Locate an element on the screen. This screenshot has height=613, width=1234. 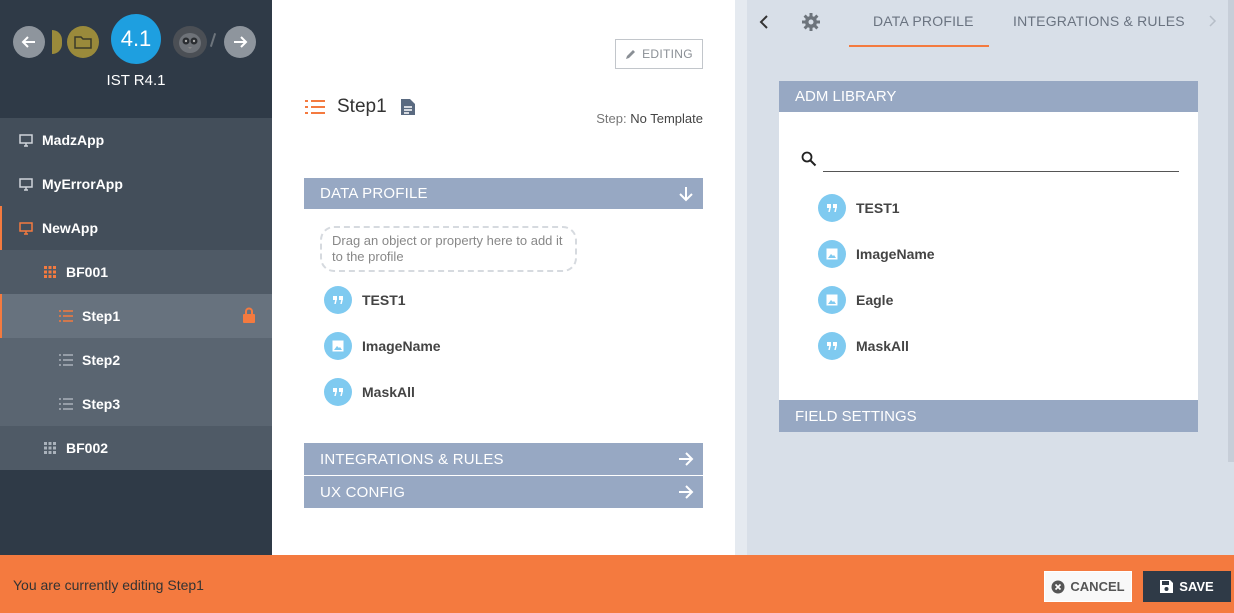
panel-divider is located at coordinates (741, 277).